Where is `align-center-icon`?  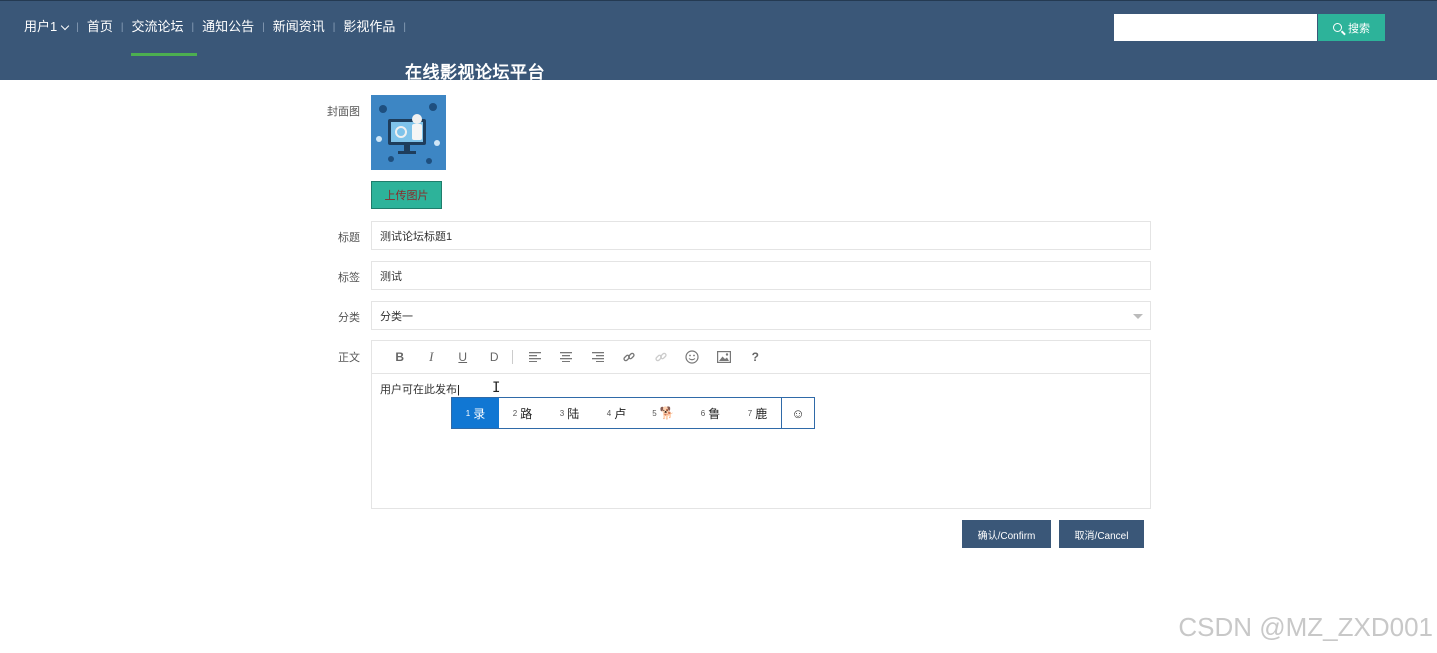 align-center-icon is located at coordinates (566, 357).